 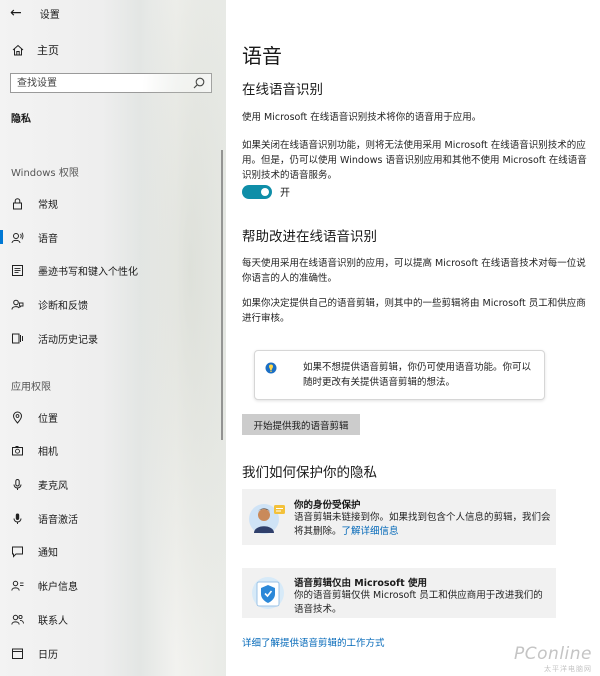 I want to click on sidebar-item-label: 诊断和反馈, so click(x=63, y=306).